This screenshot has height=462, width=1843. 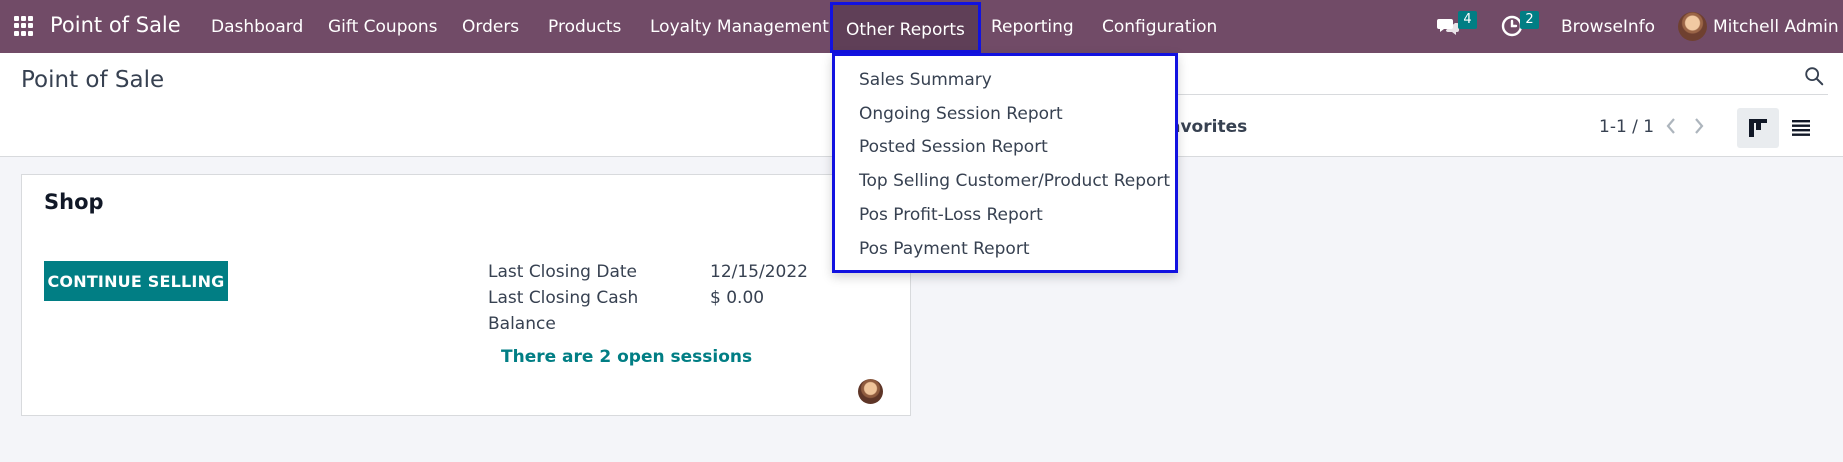 What do you see at coordinates (1498, 94) in the screenshot?
I see `search-input` at bounding box center [1498, 94].